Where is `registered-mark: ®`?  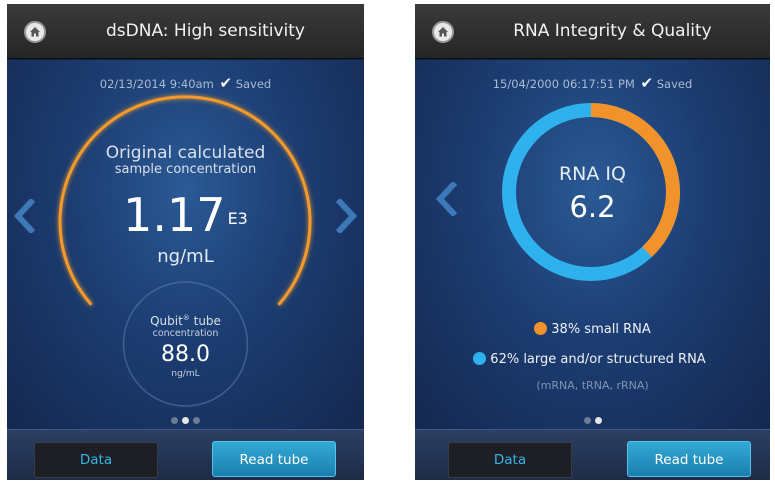 registered-mark: ® is located at coordinates (186, 318).